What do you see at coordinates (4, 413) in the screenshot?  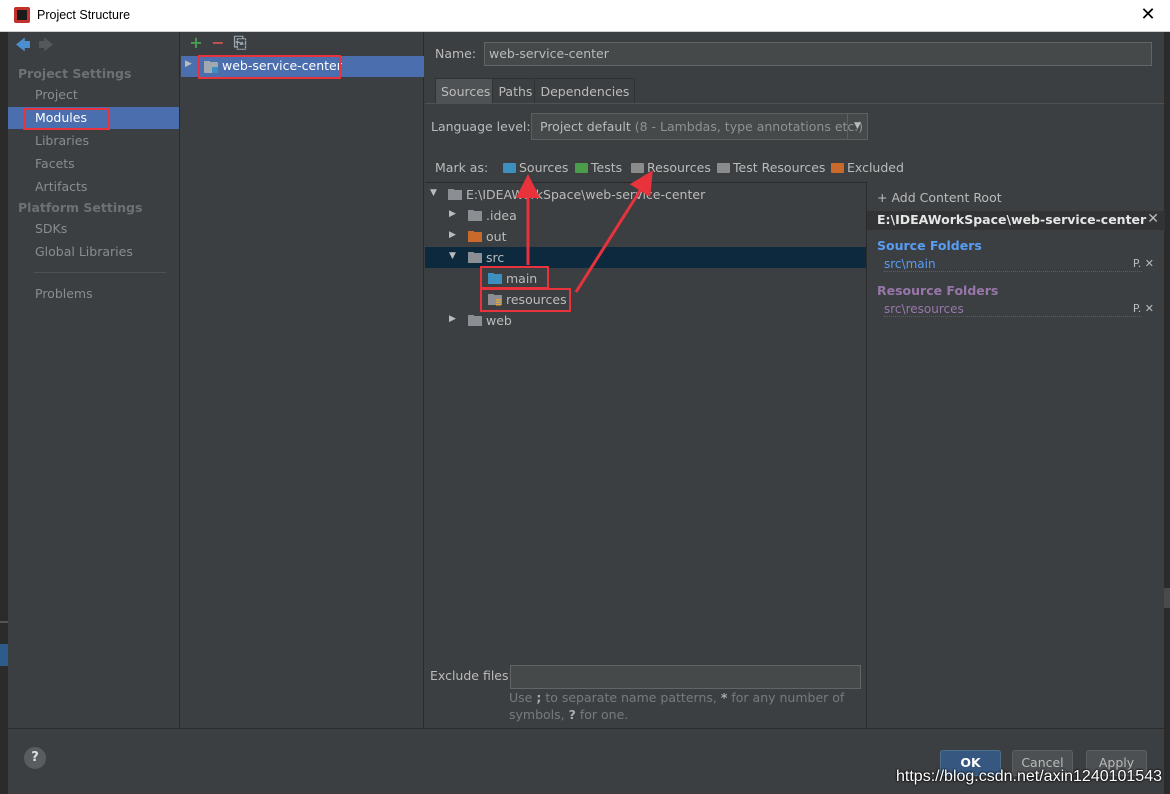 I see `background-ide-left-edge` at bounding box center [4, 413].